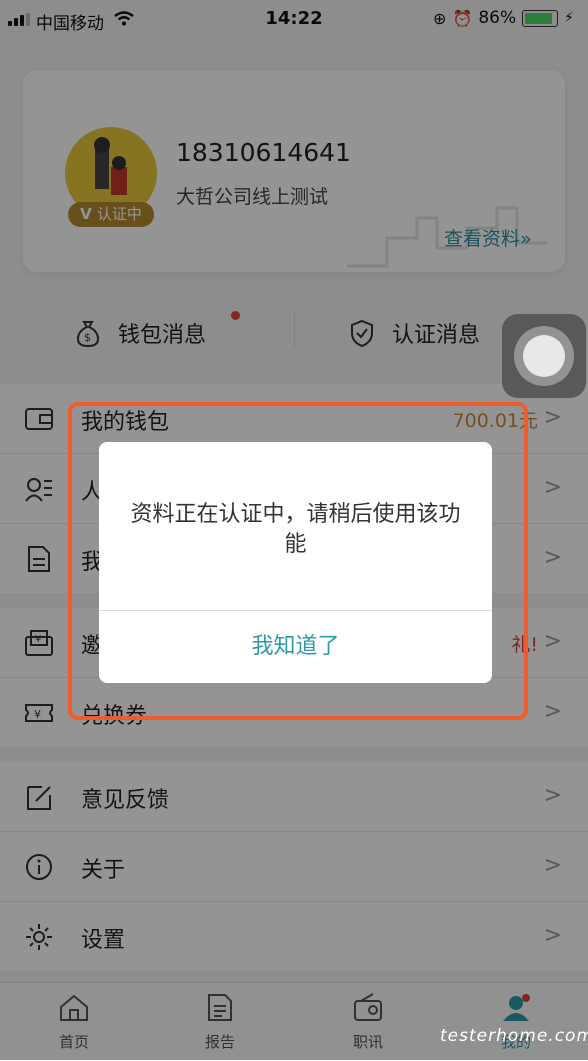  What do you see at coordinates (295, 647) in the screenshot?
I see `dialog-confirm-button: 我知道了` at bounding box center [295, 647].